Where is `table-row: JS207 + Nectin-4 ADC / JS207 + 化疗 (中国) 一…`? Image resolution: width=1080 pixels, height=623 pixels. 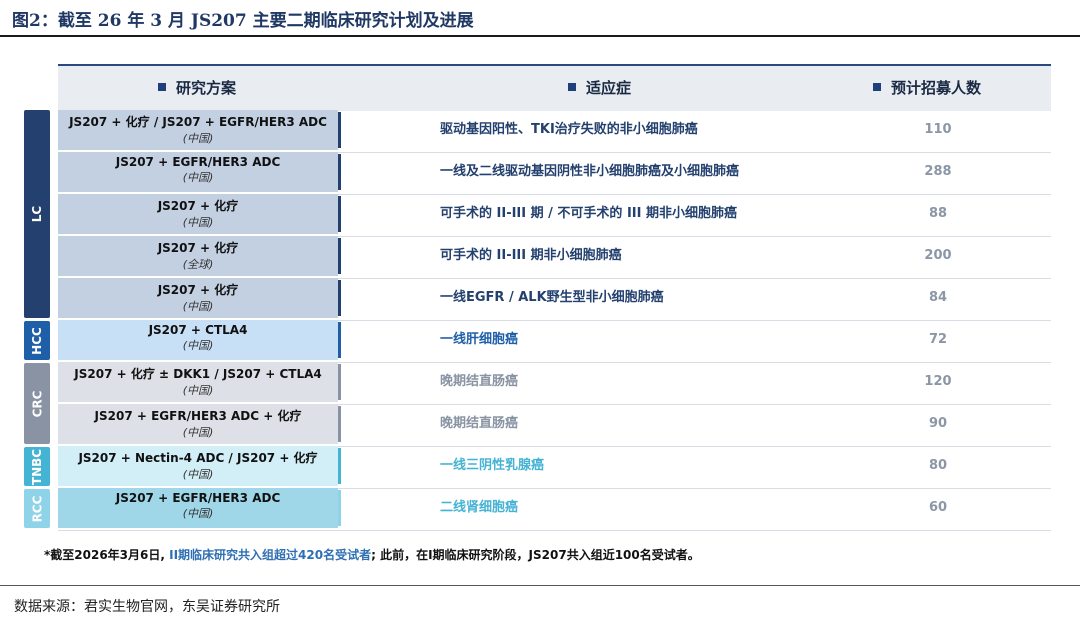 table-row: JS207 + Nectin-4 ADC / JS207 + 化疗 (中国) 一… is located at coordinates (554, 467).